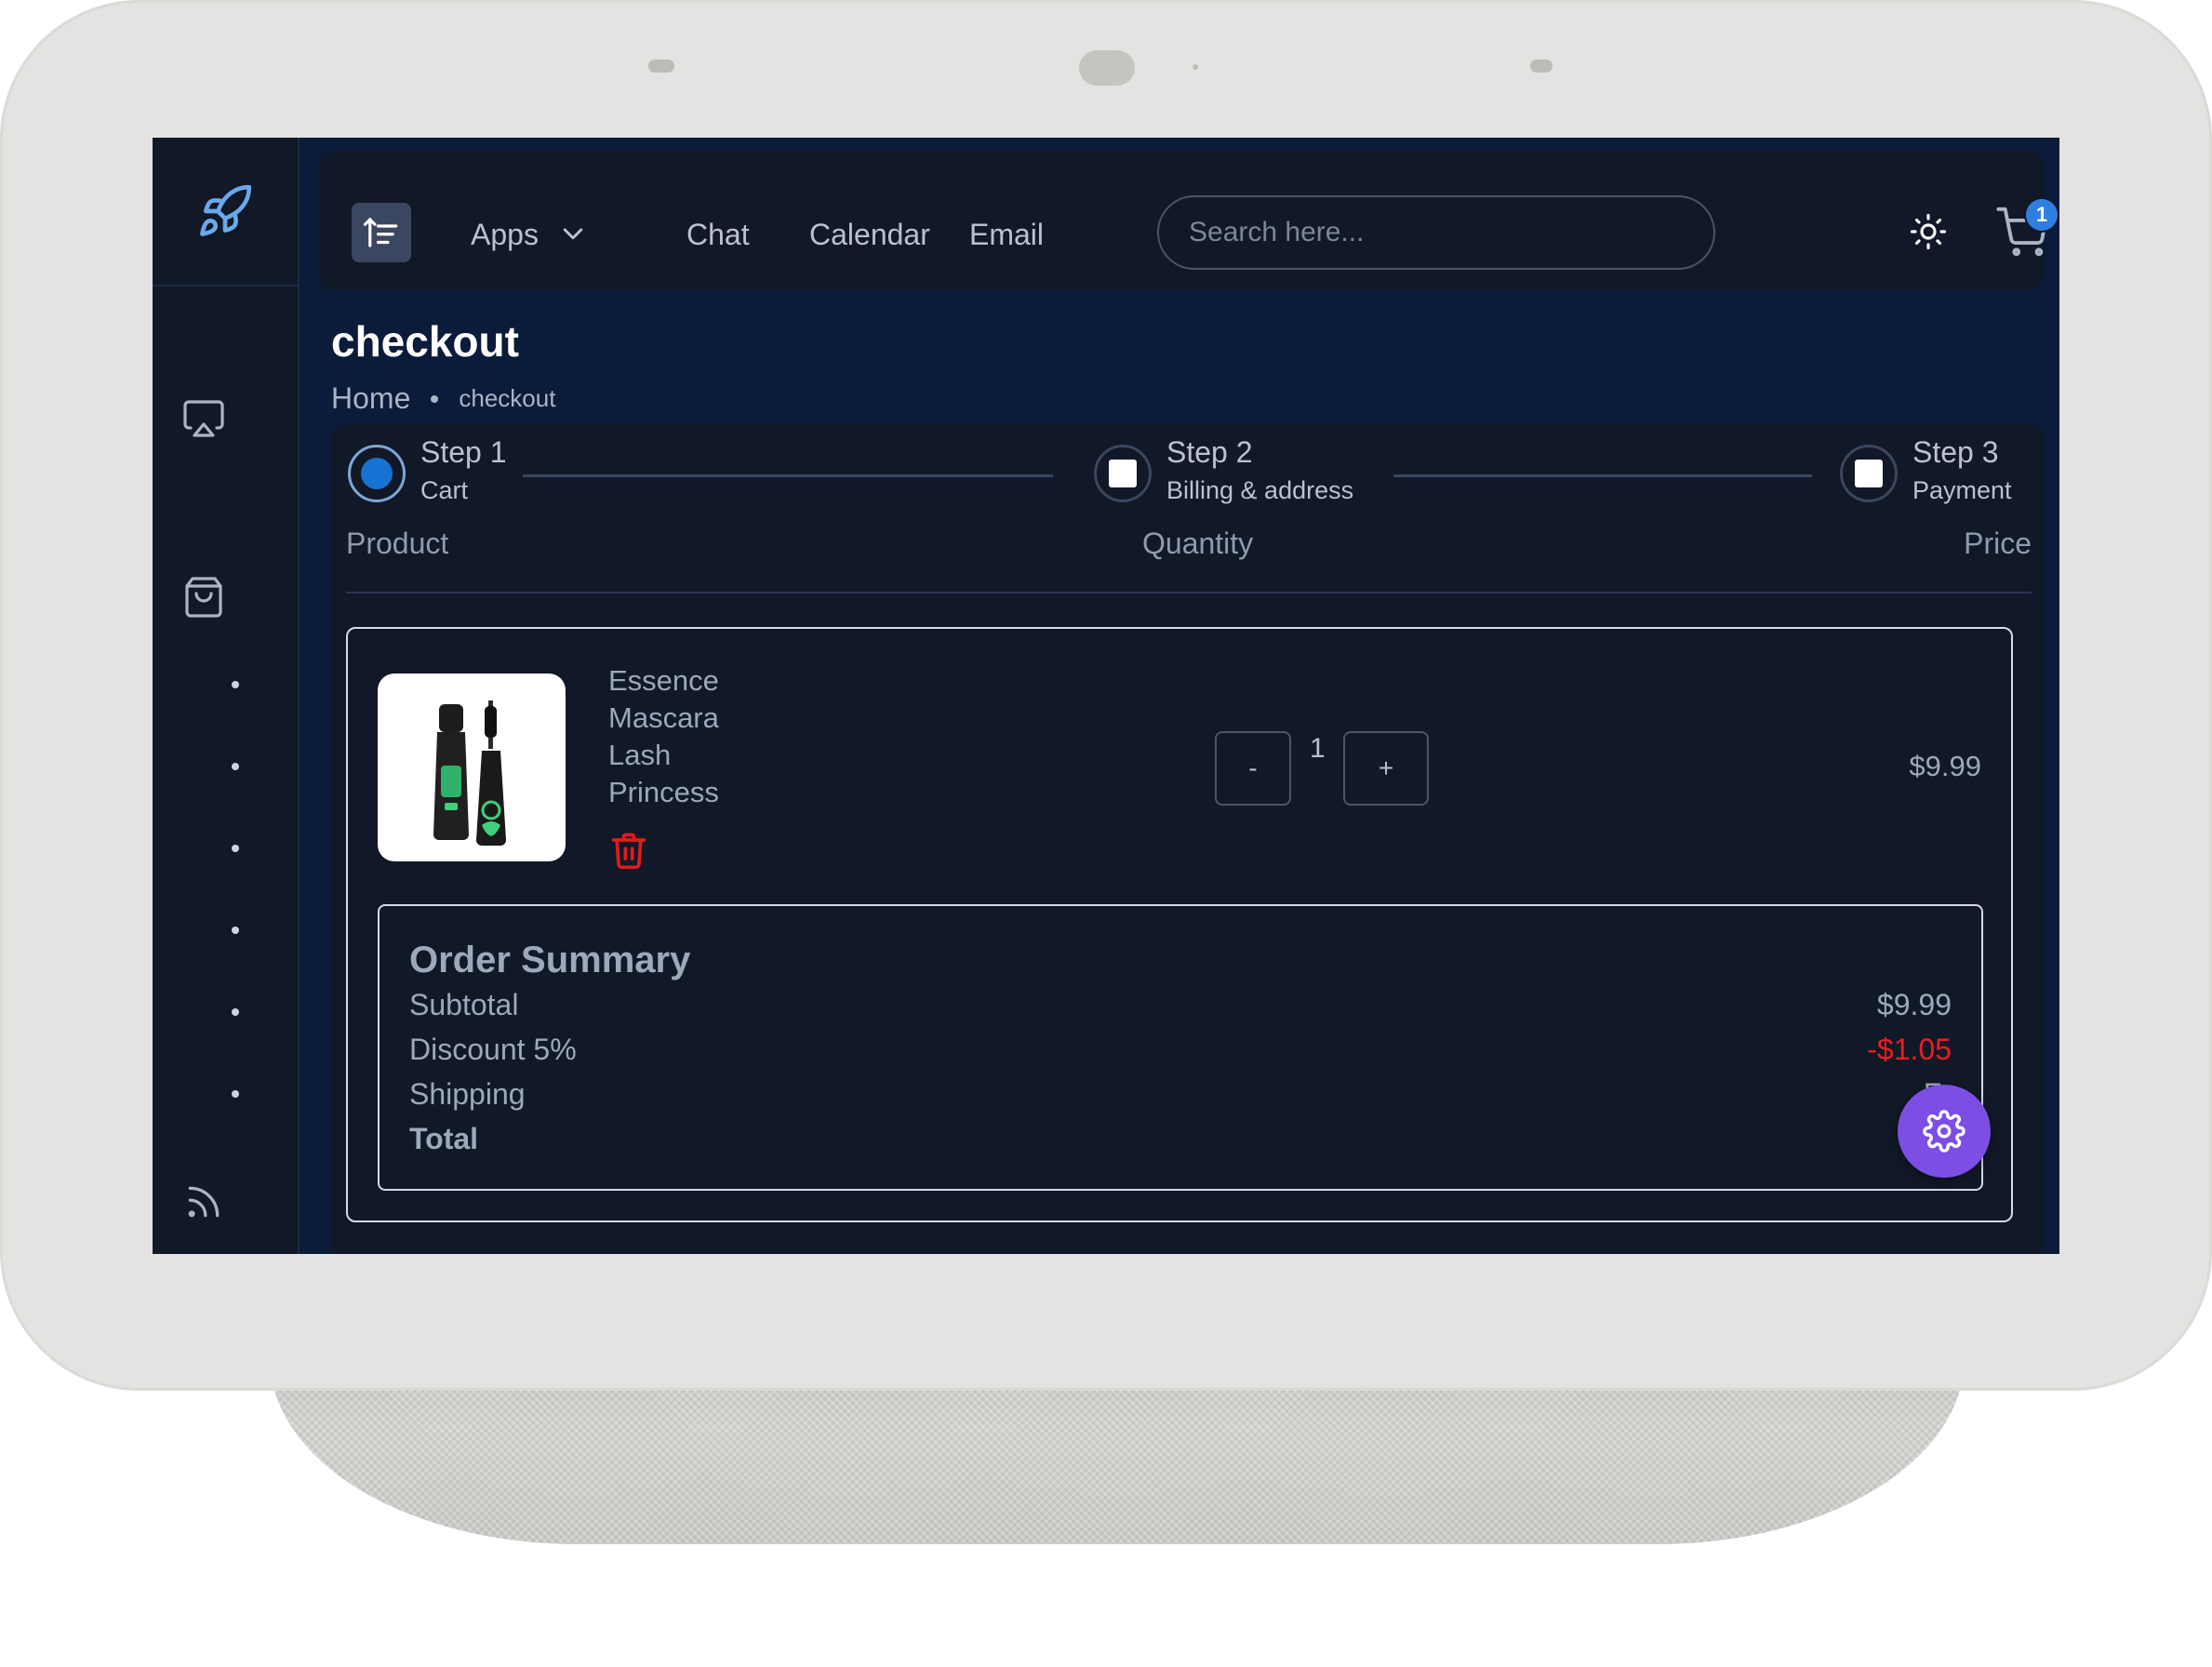  I want to click on theme-toggle-button, so click(1928, 234).